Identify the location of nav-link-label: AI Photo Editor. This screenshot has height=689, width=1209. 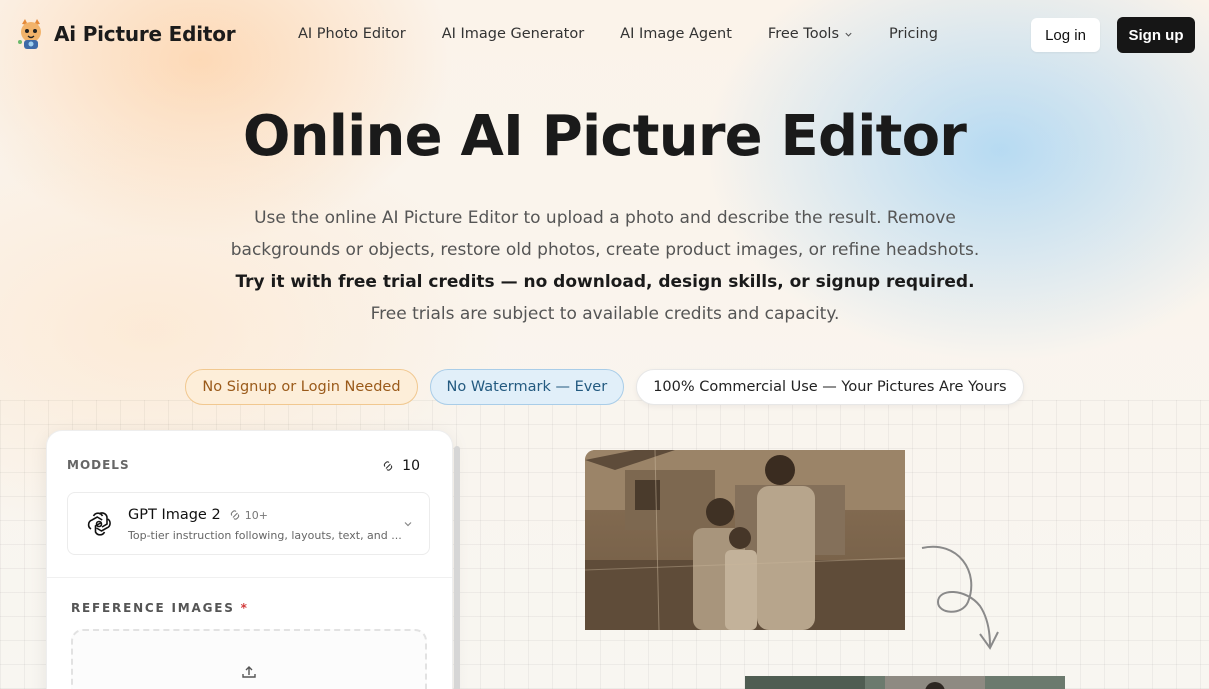
(352, 34).